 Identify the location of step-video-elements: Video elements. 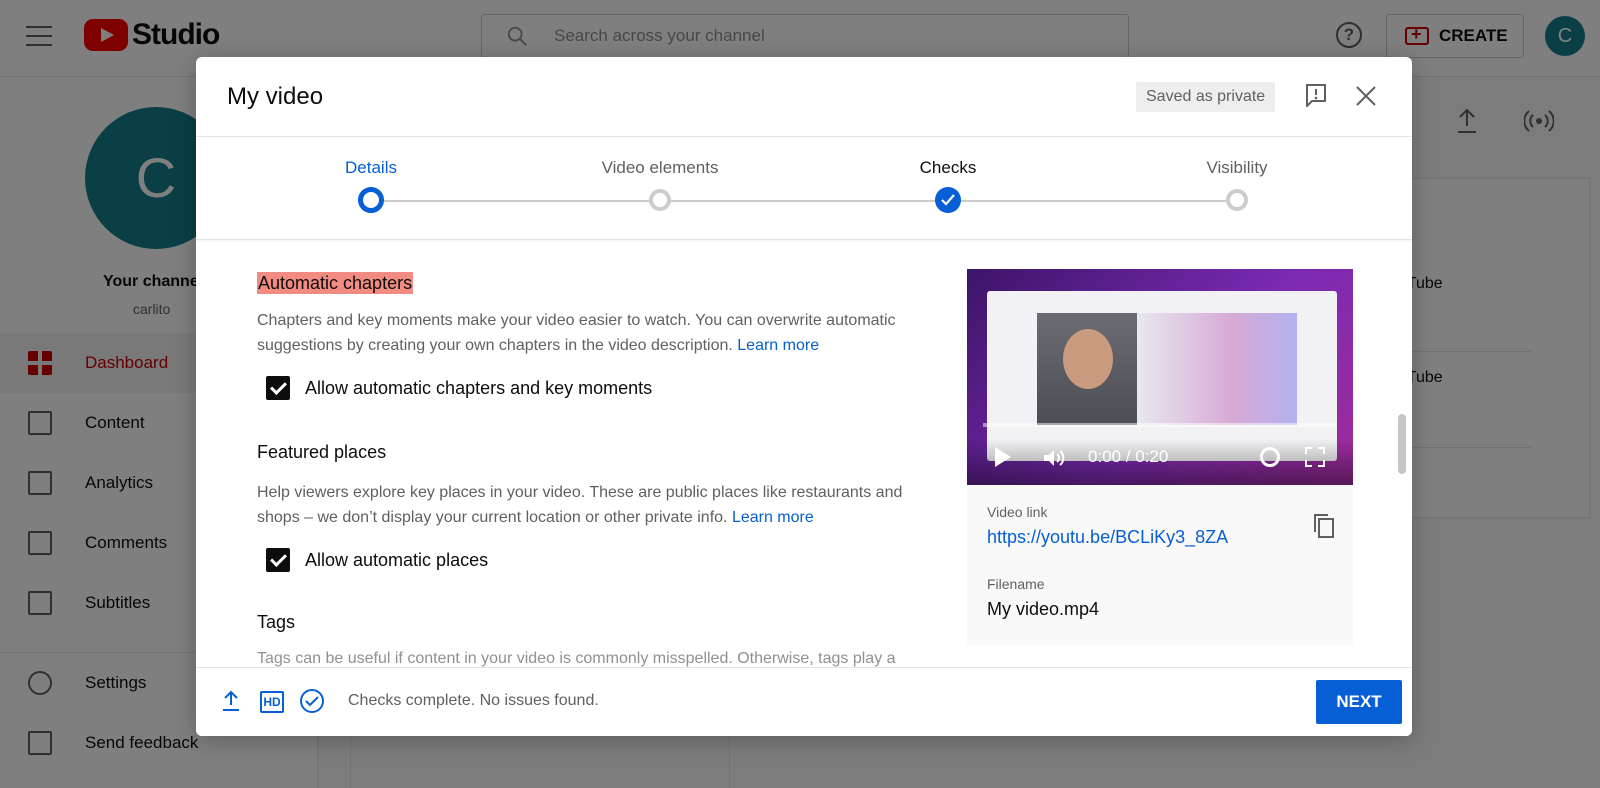
(660, 168).